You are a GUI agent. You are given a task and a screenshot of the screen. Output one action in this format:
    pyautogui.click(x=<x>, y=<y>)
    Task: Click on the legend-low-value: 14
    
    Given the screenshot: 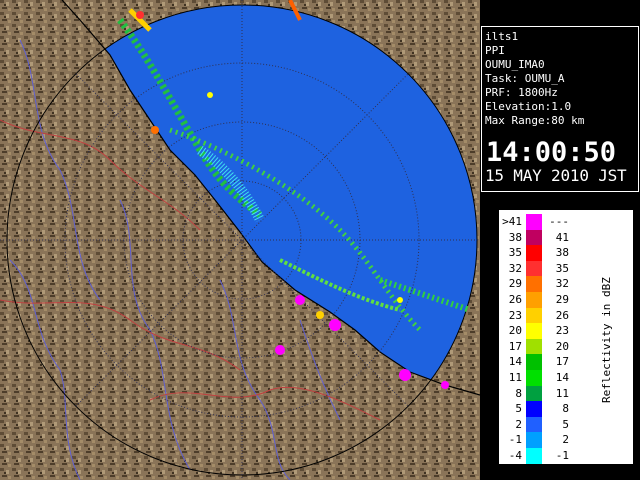 What is the action you would take?
    pyautogui.click(x=515, y=362)
    